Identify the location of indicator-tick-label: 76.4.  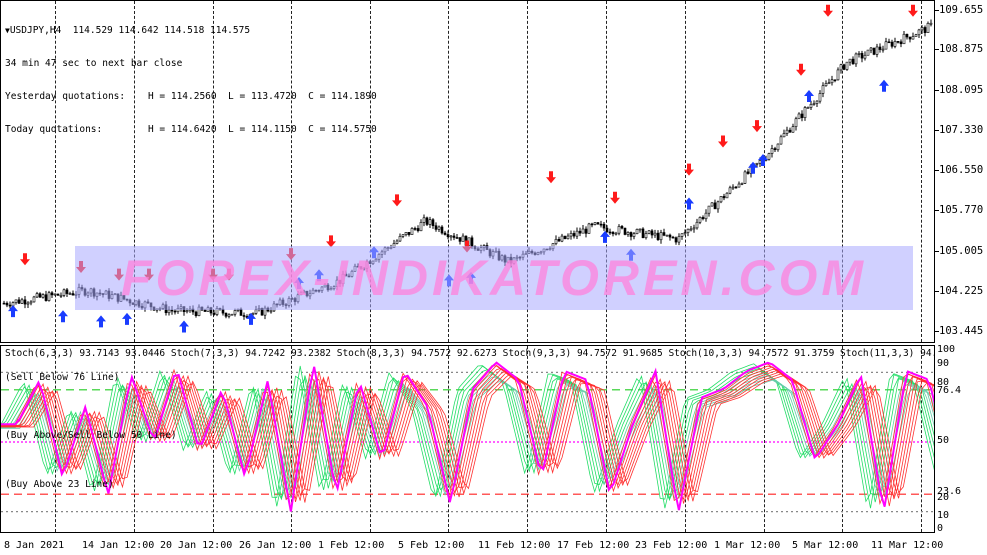
(949, 390).